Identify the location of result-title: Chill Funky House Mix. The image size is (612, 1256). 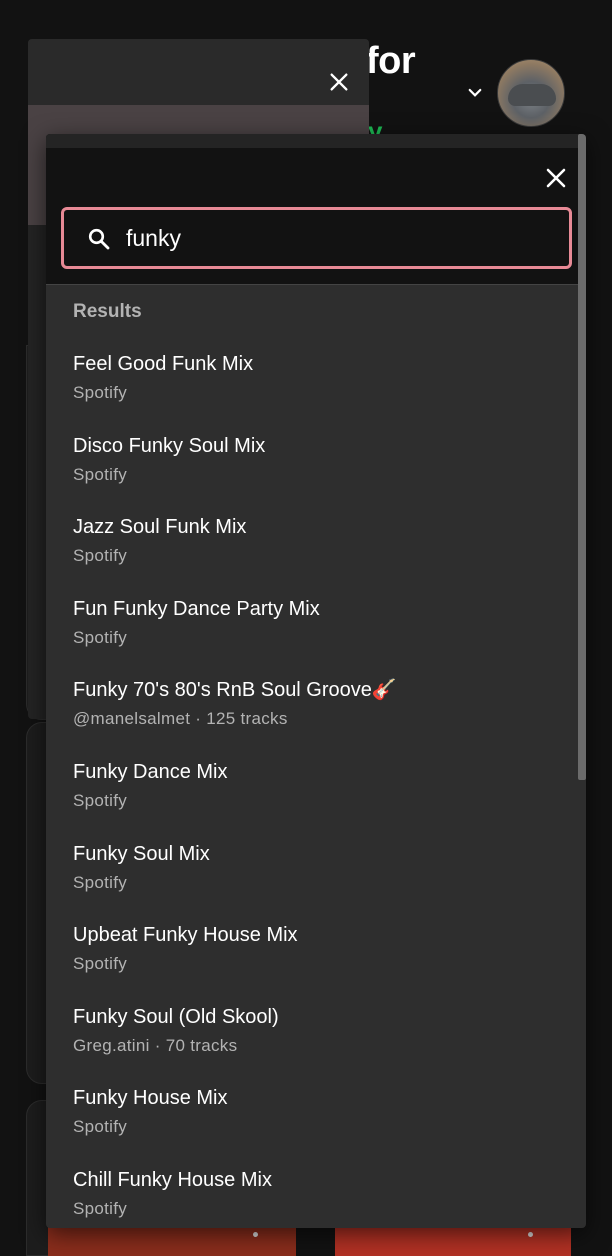
(172, 1179).